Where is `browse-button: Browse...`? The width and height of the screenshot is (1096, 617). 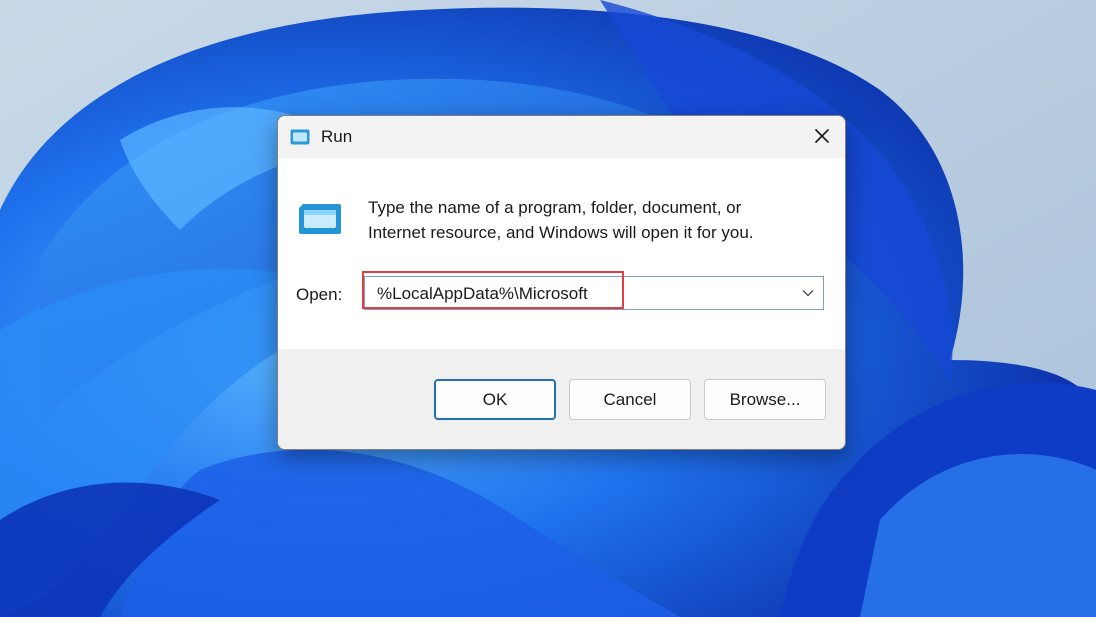
browse-button: Browse... is located at coordinates (765, 399).